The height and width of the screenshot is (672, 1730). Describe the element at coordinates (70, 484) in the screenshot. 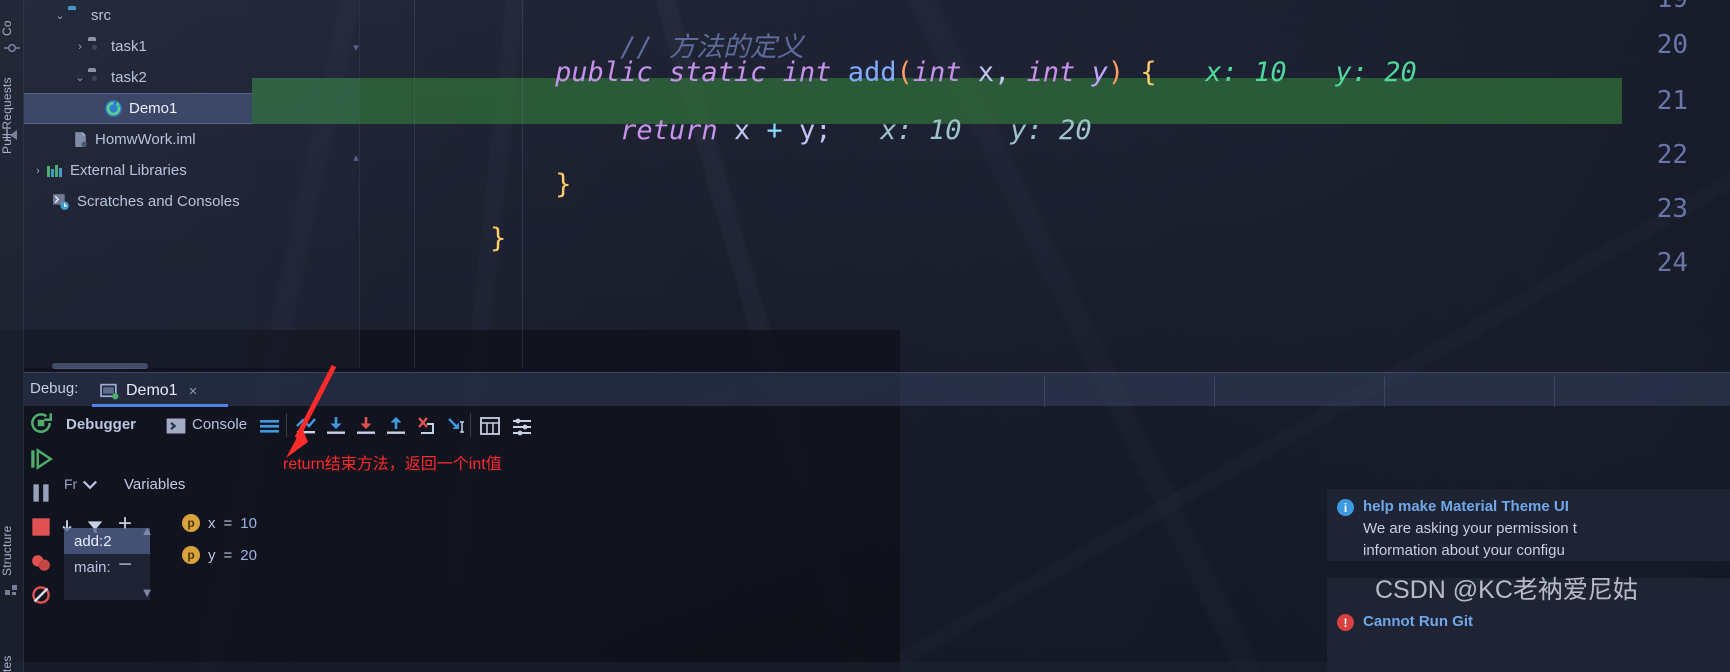

I see `frames-selector-label: Fr` at that location.